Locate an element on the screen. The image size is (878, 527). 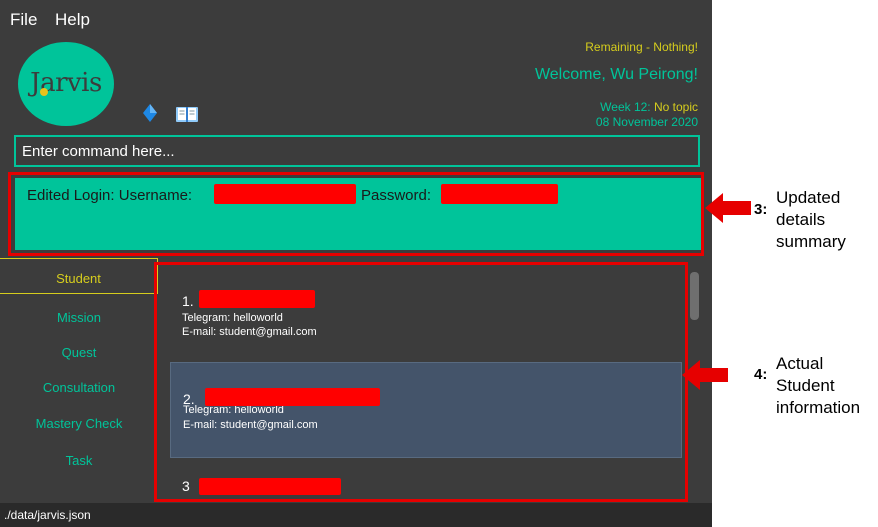
command-input is located at coordinates (357, 151).